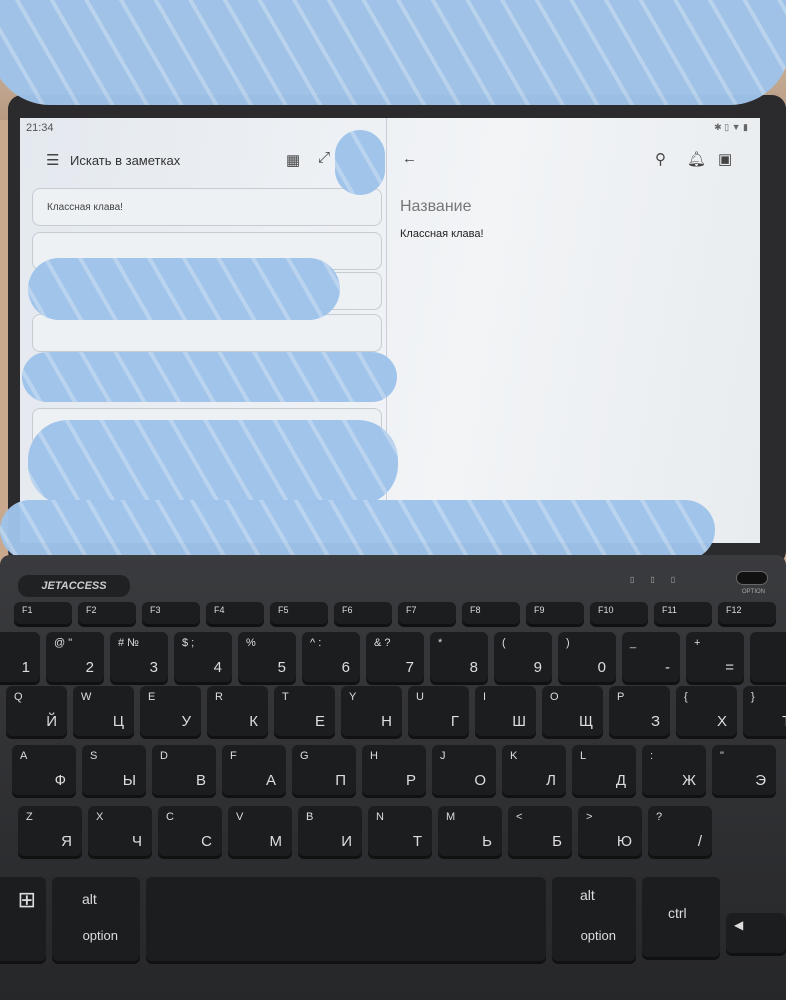 This screenshot has height=1000, width=786. Describe the element at coordinates (103, 711) in the screenshot. I see `key-W-1: WЦ` at that location.